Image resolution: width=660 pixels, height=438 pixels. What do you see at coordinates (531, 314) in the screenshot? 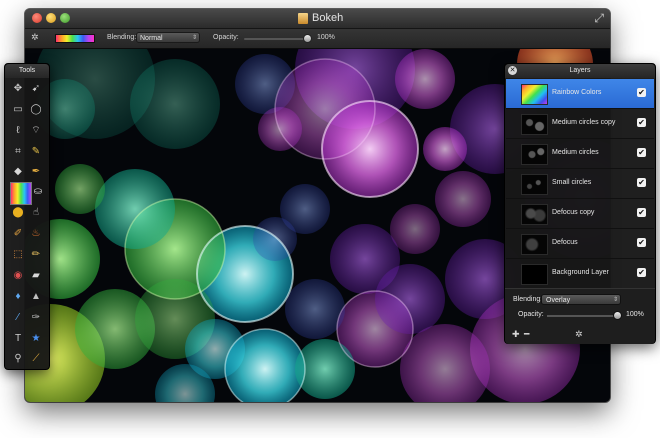
I see `layer-opacity-label: Opacity:` at bounding box center [531, 314].